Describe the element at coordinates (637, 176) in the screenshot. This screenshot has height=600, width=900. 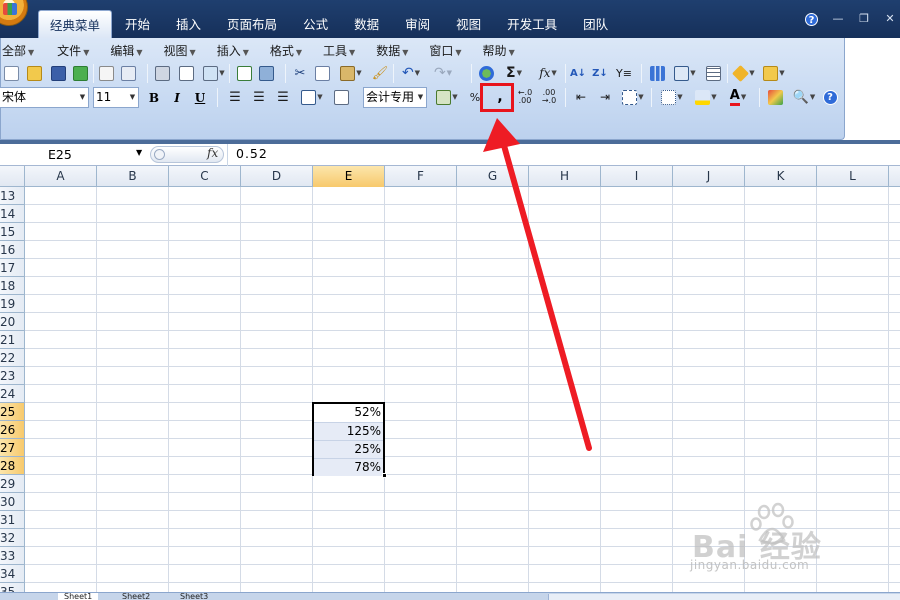
I see `column-header-I: I` at that location.